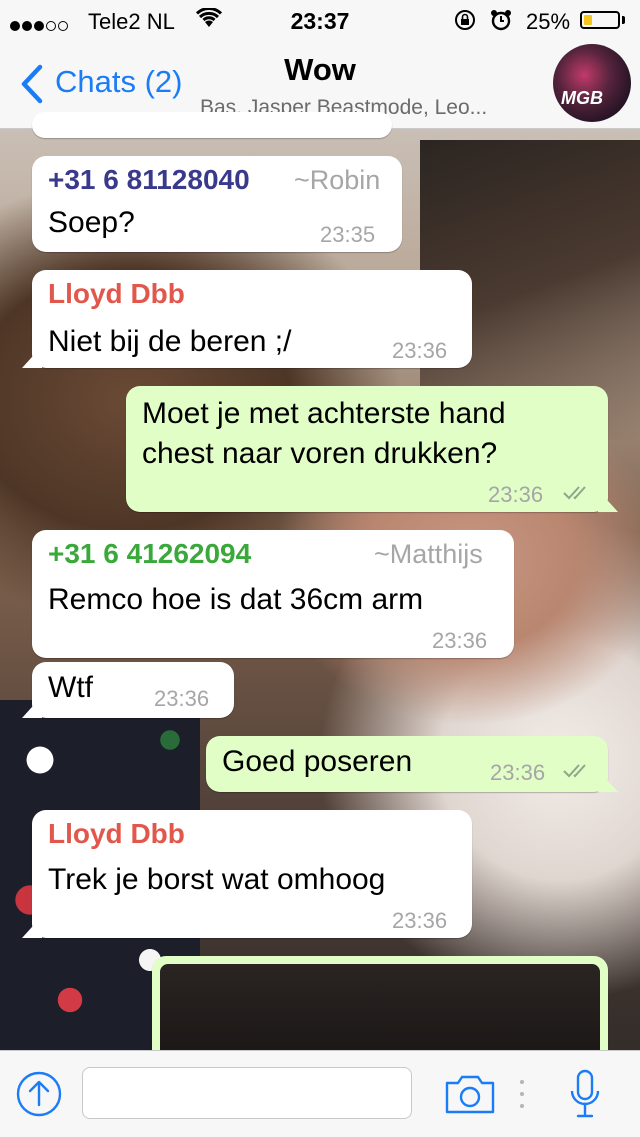  I want to click on battery-percentage: 25%, so click(548, 21).